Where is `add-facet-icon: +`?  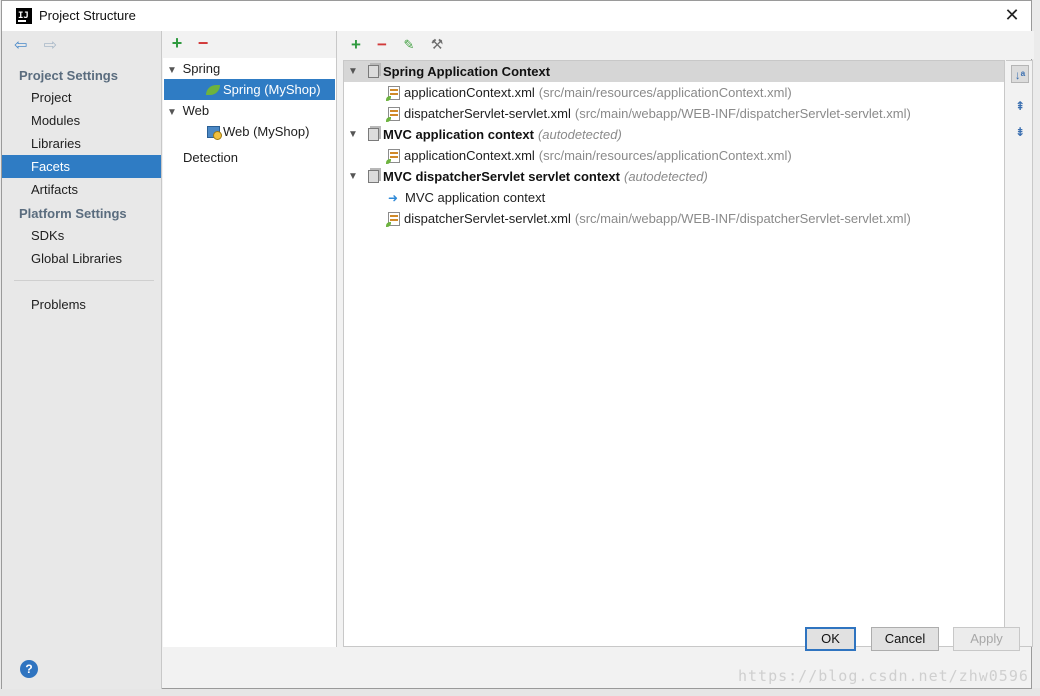
add-facet-icon: + is located at coordinates (177, 43).